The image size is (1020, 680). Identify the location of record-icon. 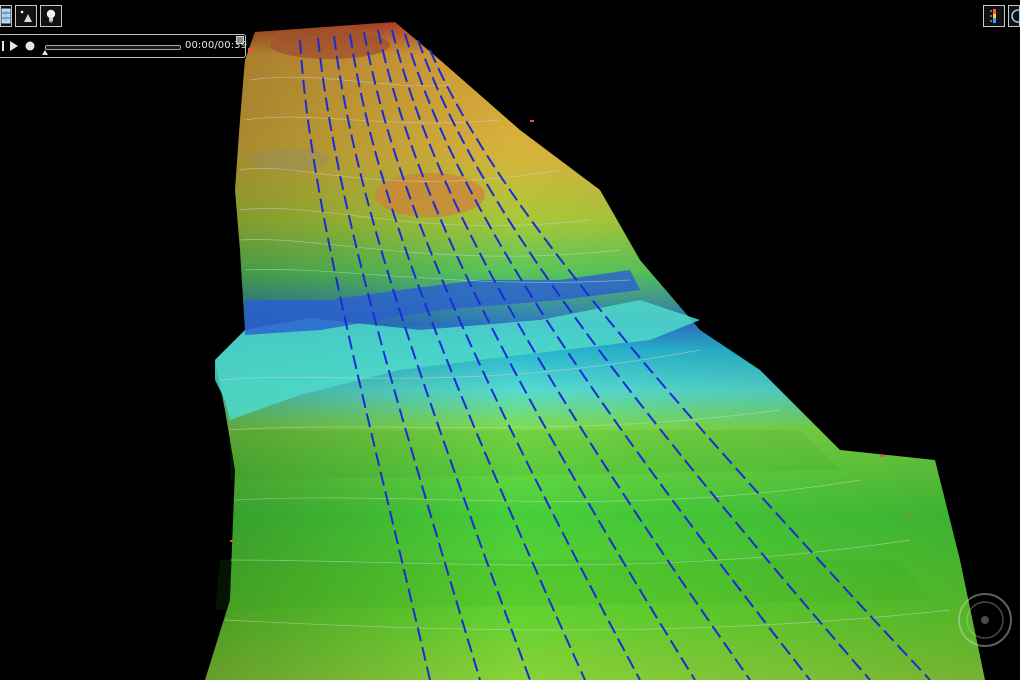
(30, 46).